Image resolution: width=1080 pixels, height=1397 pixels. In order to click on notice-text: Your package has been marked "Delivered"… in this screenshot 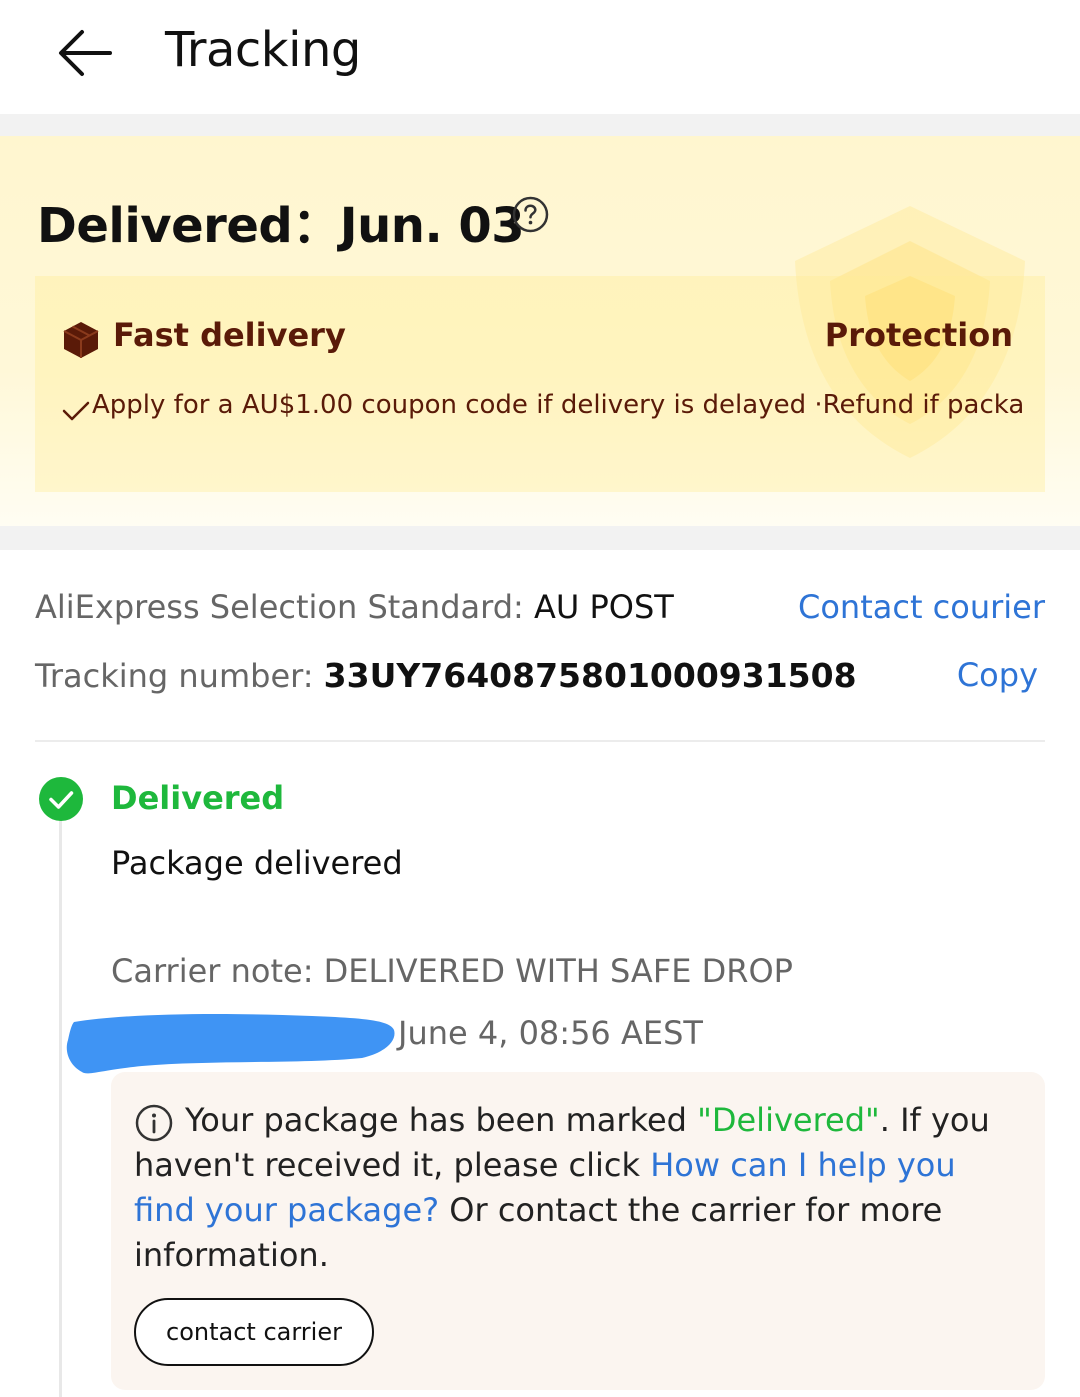, I will do `click(562, 1187)`.